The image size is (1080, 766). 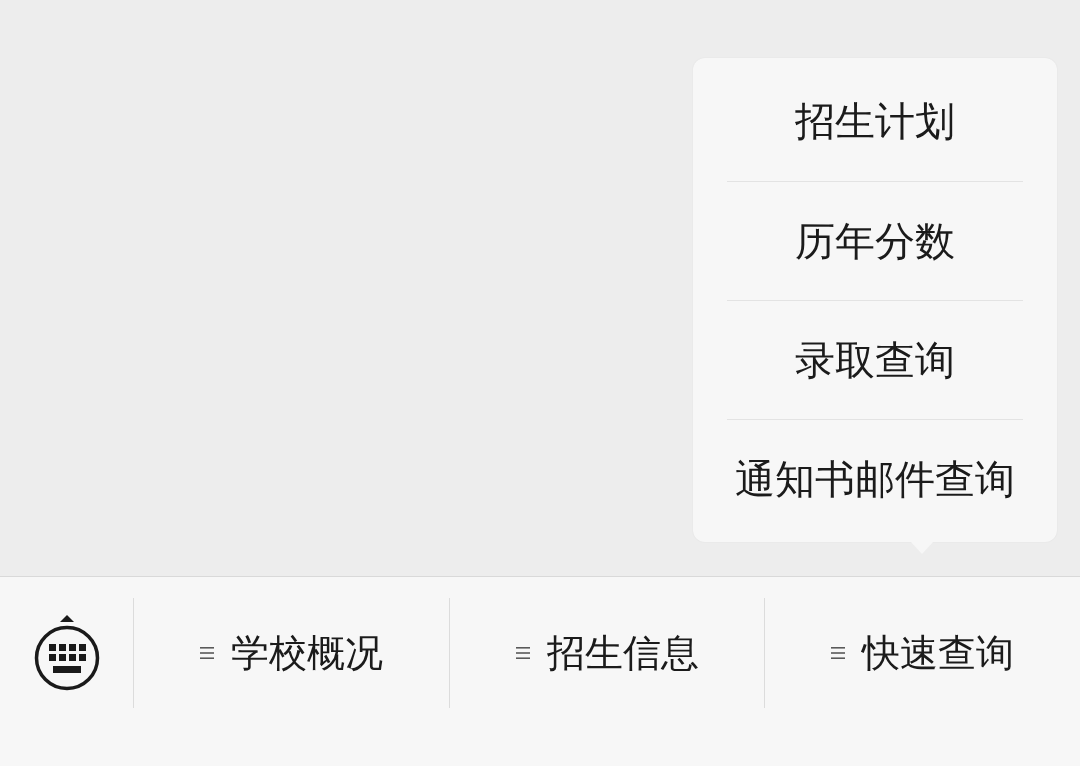 I want to click on menu-item: 通知书邮件查询, so click(x=875, y=478).